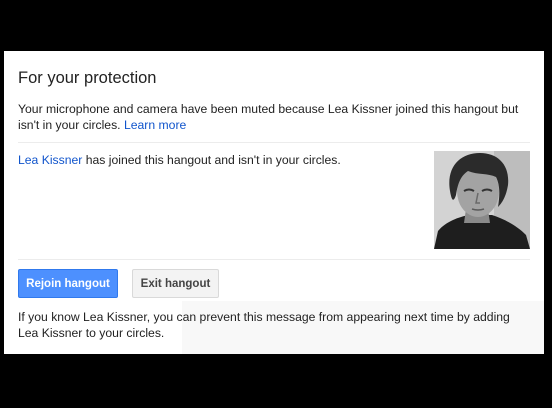  Describe the element at coordinates (175, 283) in the screenshot. I see `exit-hangout-button: Exit hangout` at that location.